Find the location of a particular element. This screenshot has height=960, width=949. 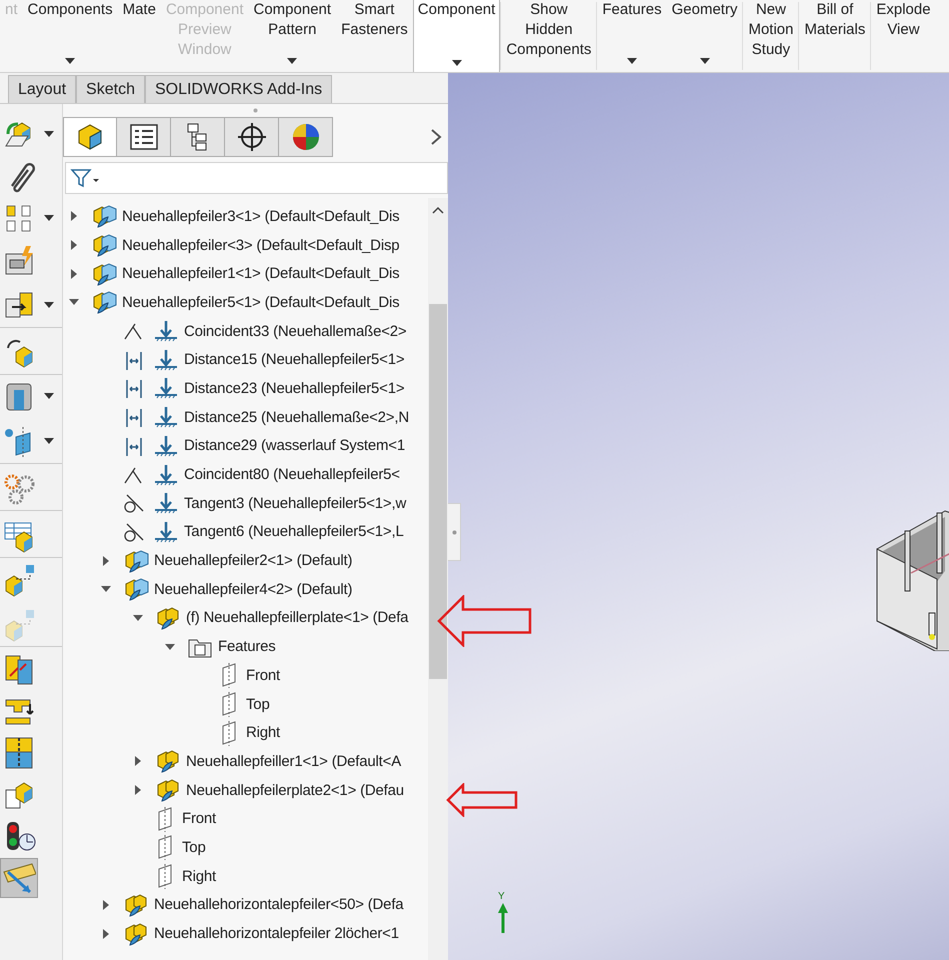

tree-item: Neuehallehorizontalepfeiler 2löcher<1 is located at coordinates (276, 933).